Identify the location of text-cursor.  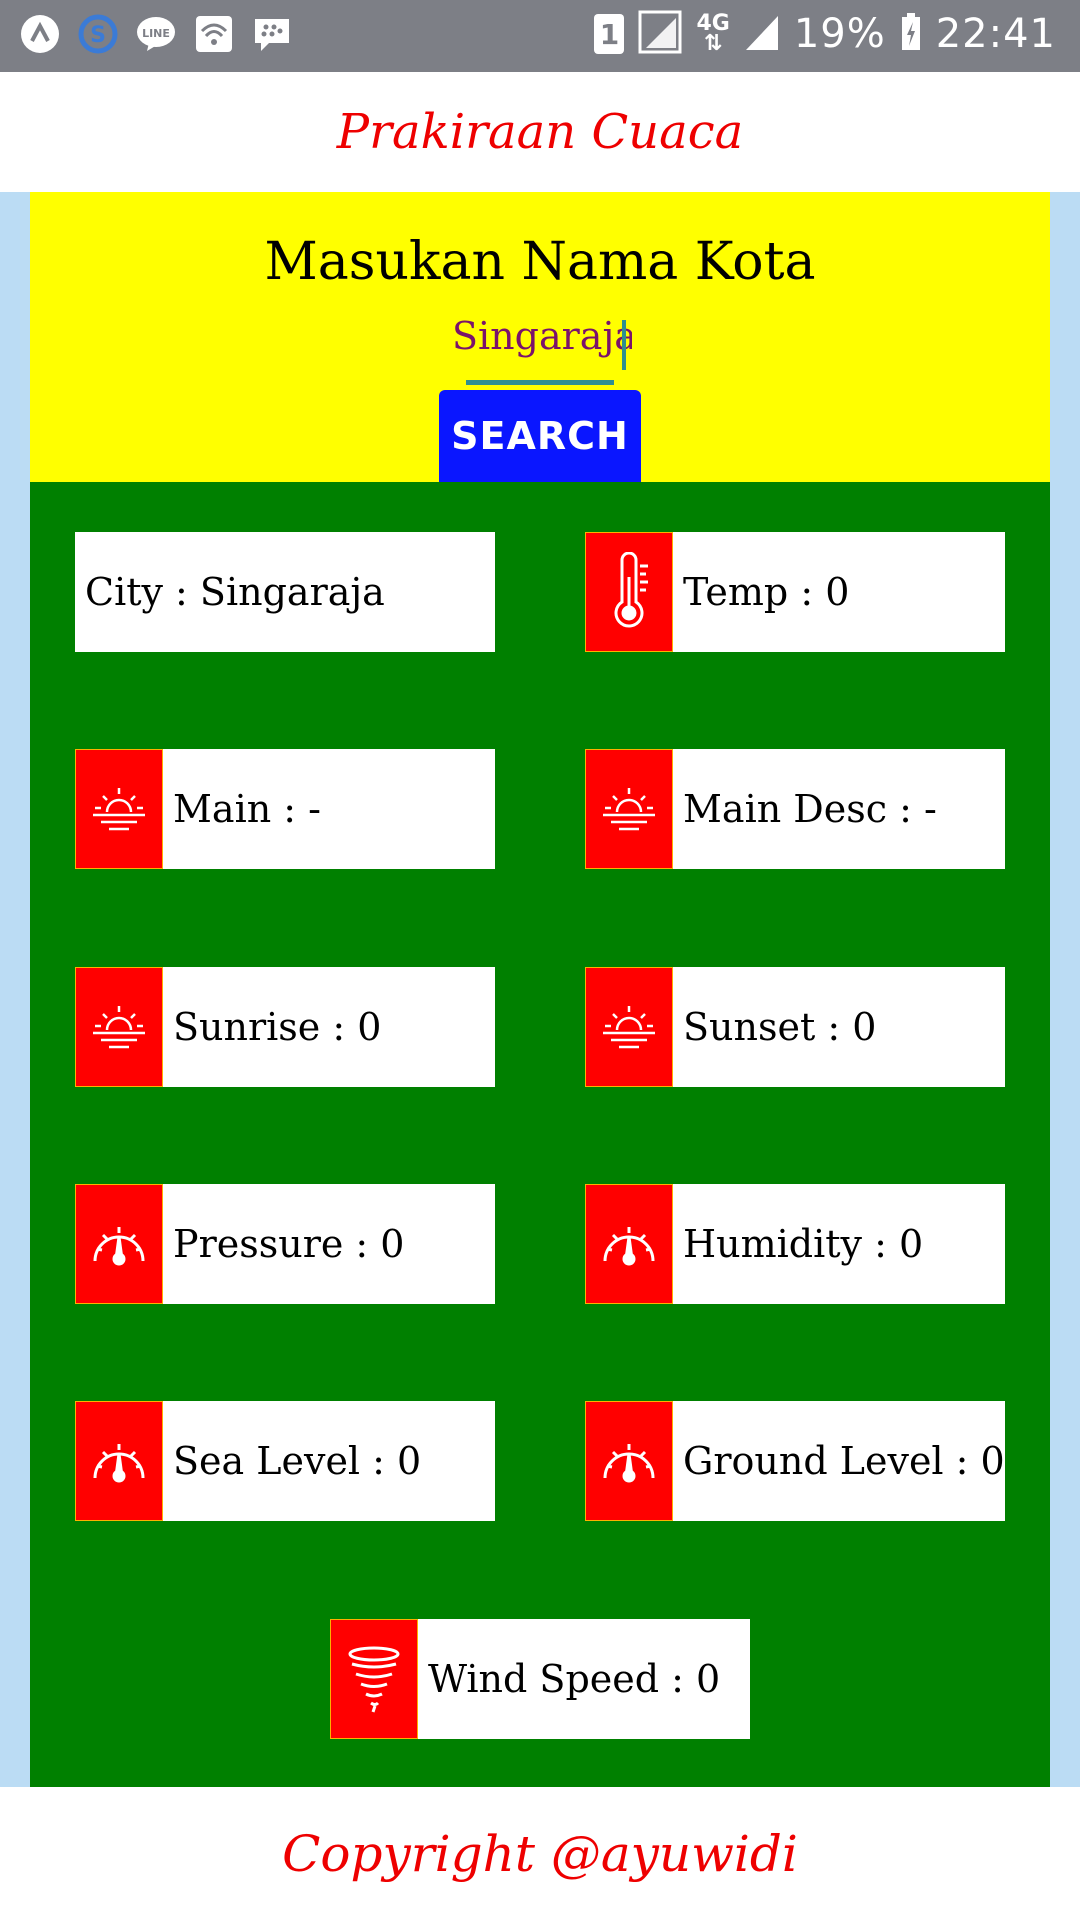
(624, 345).